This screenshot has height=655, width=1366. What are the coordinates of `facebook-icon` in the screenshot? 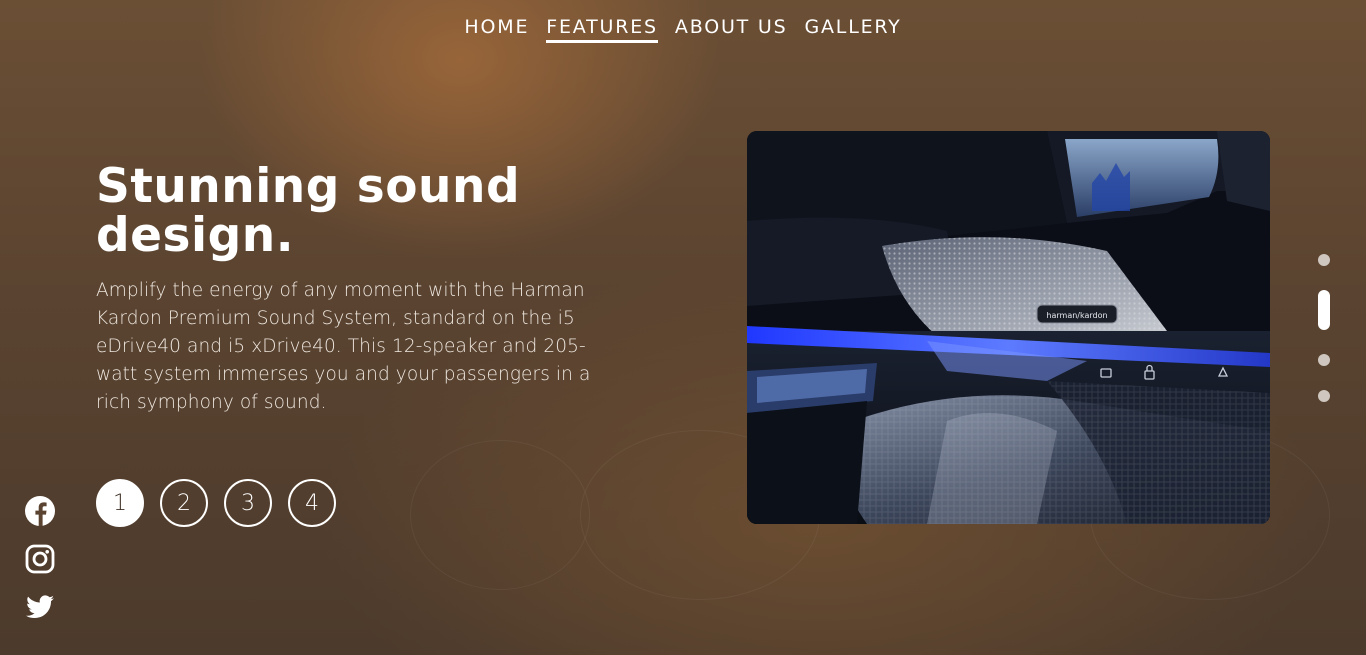 It's located at (40, 511).